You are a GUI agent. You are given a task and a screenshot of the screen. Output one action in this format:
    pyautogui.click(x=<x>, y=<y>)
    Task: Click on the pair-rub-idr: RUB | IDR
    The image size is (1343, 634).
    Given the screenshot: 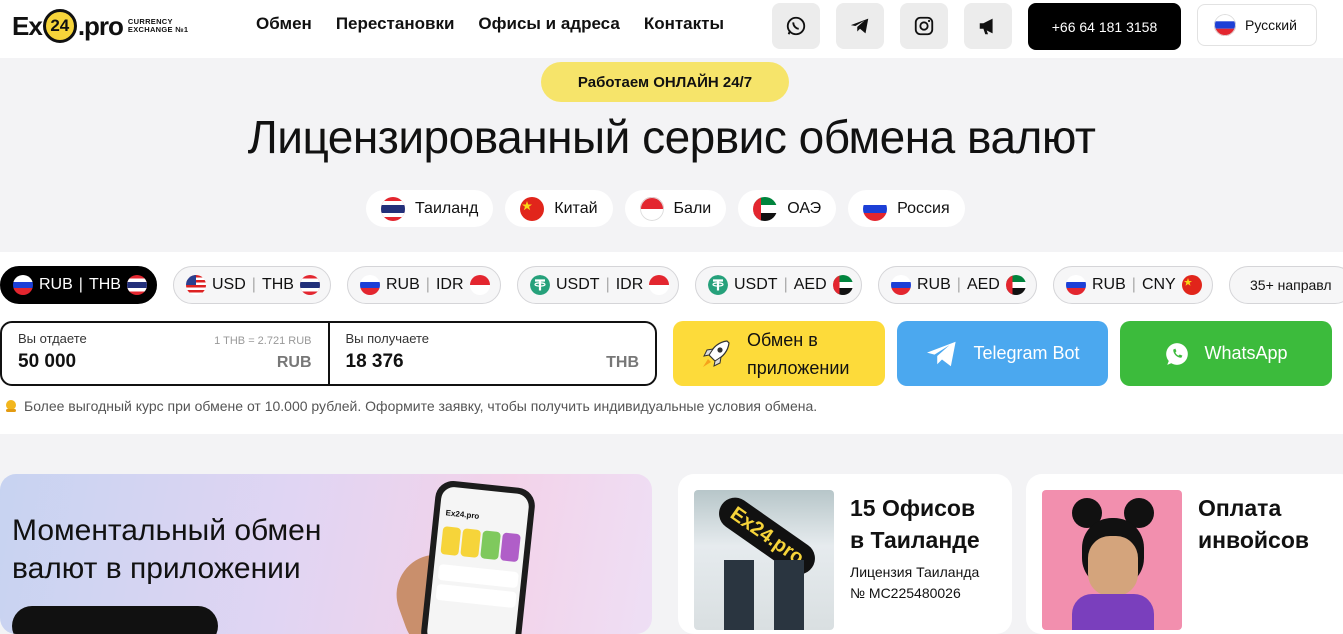 What is the action you would take?
    pyautogui.click(x=424, y=285)
    